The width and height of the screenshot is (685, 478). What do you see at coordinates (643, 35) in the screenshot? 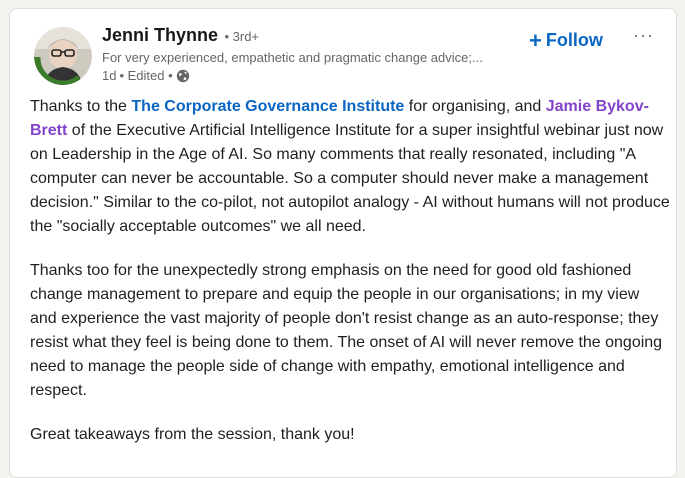
I see `more-horizontal-icon: ···` at bounding box center [643, 35].